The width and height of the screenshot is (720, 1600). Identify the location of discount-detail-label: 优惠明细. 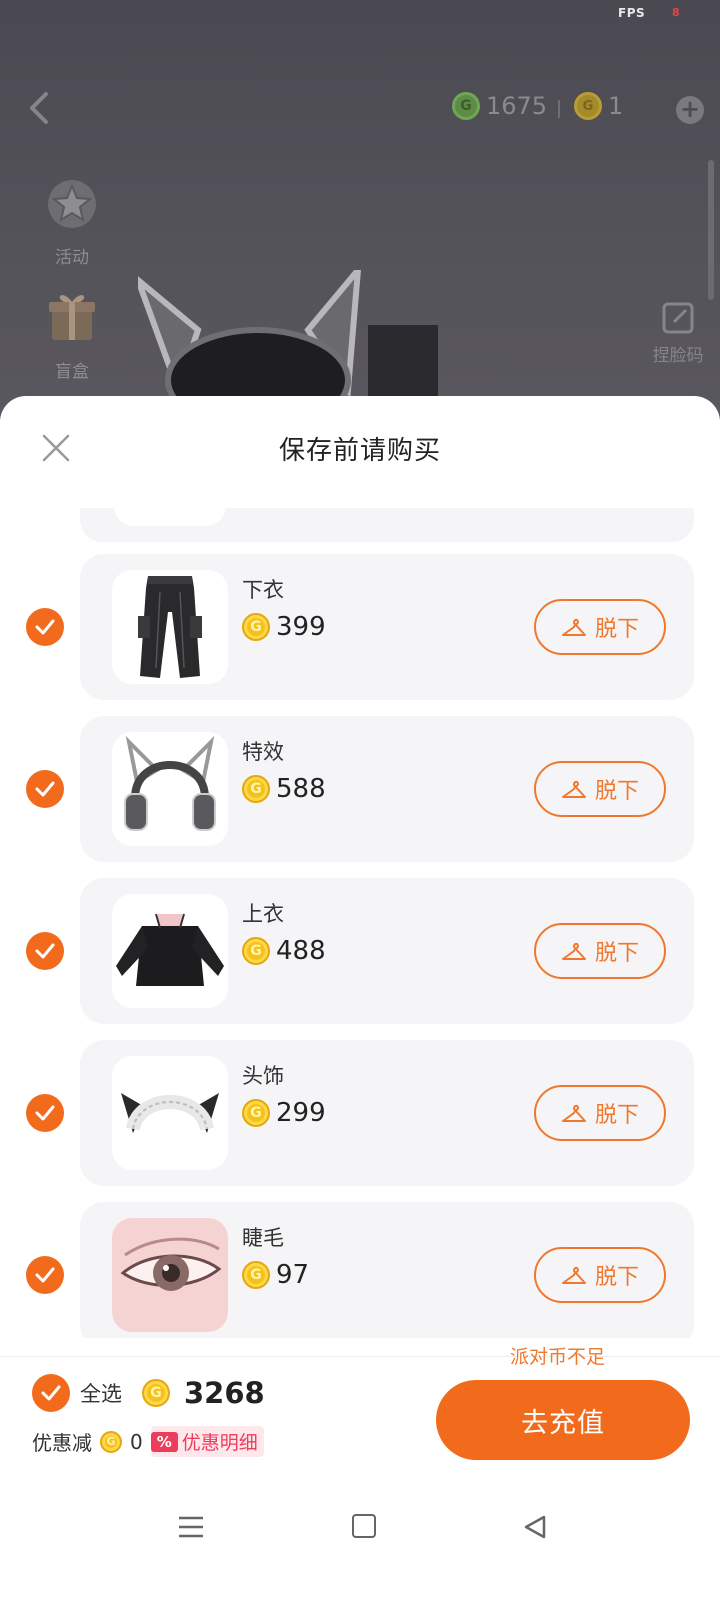
(219, 1443).